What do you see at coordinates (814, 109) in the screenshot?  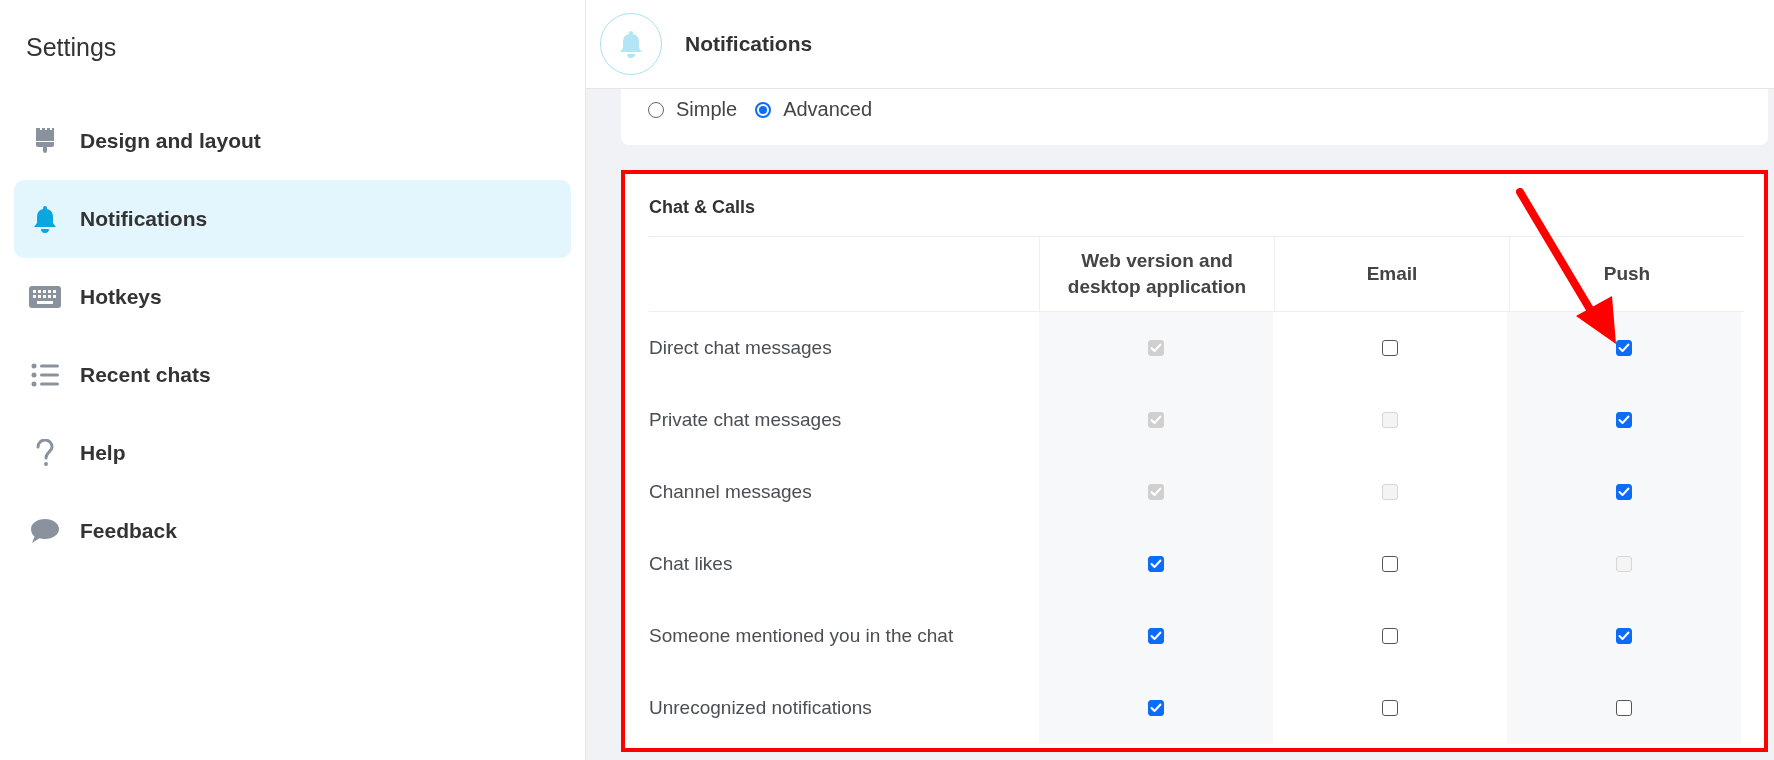 I see `radio-option: Advanced` at bounding box center [814, 109].